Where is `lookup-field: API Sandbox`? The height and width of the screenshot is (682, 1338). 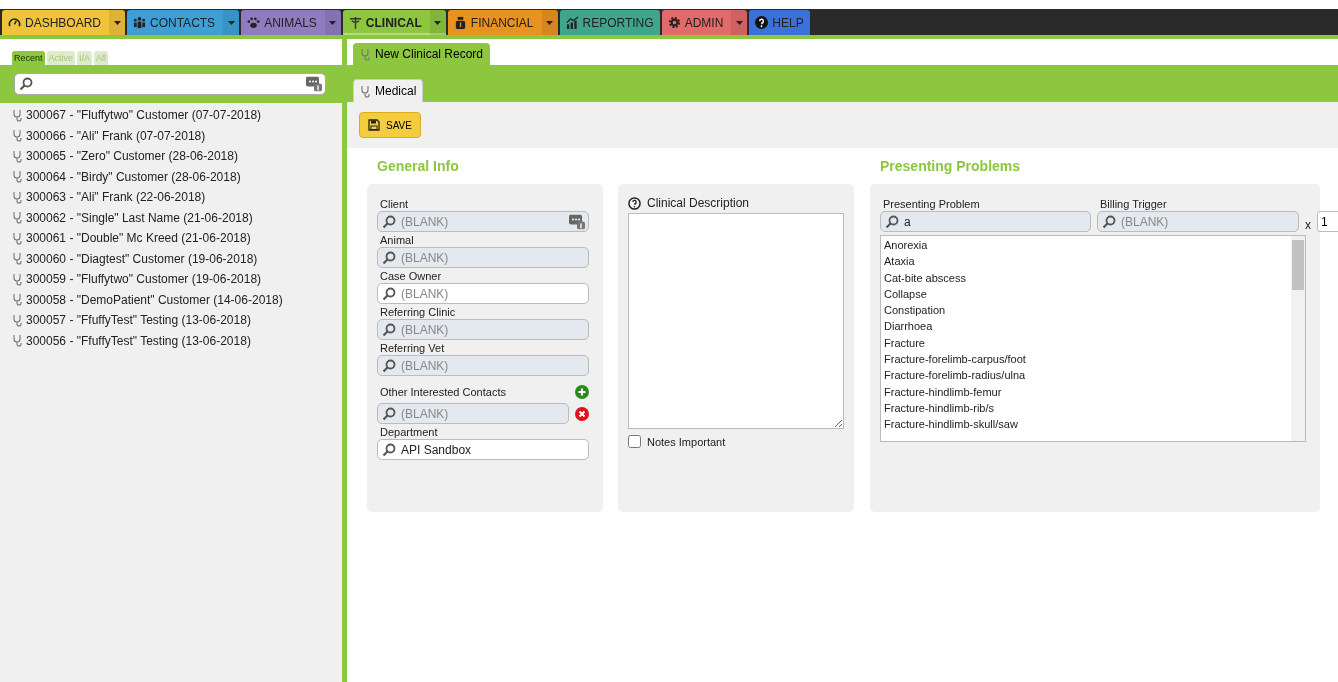 lookup-field: API Sandbox is located at coordinates (483, 449).